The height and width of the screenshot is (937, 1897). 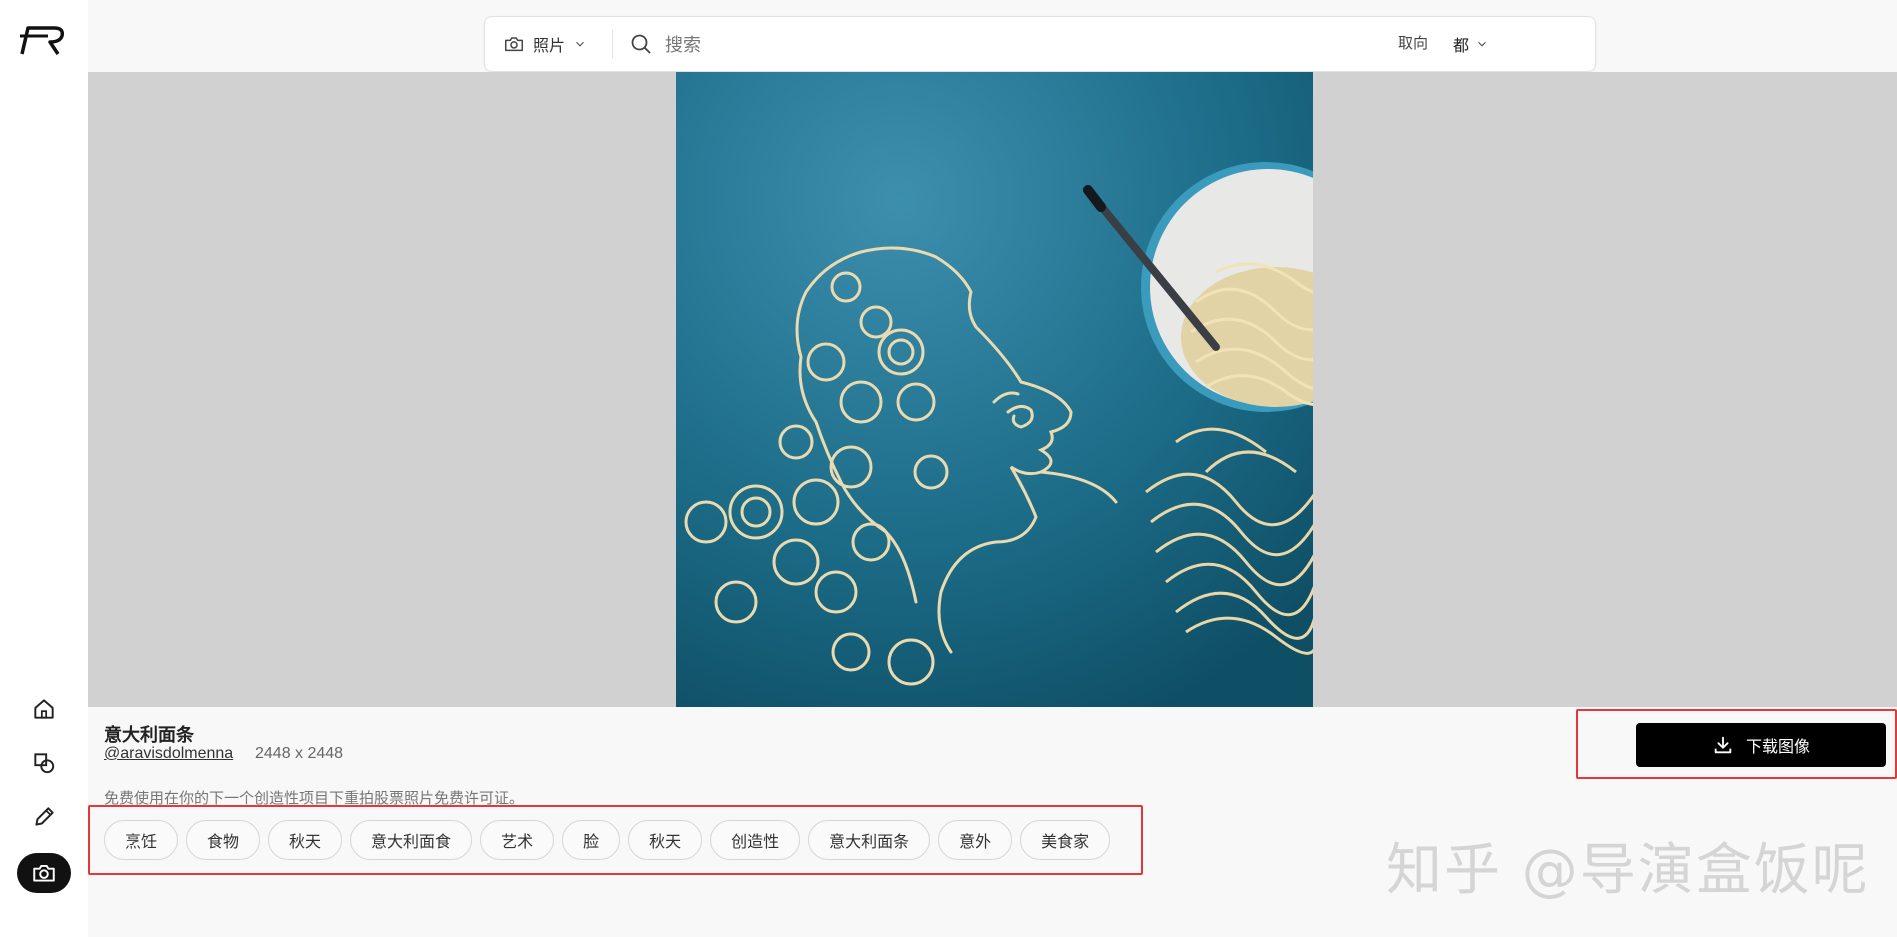 What do you see at coordinates (44, 40) in the screenshot?
I see `app-logo` at bounding box center [44, 40].